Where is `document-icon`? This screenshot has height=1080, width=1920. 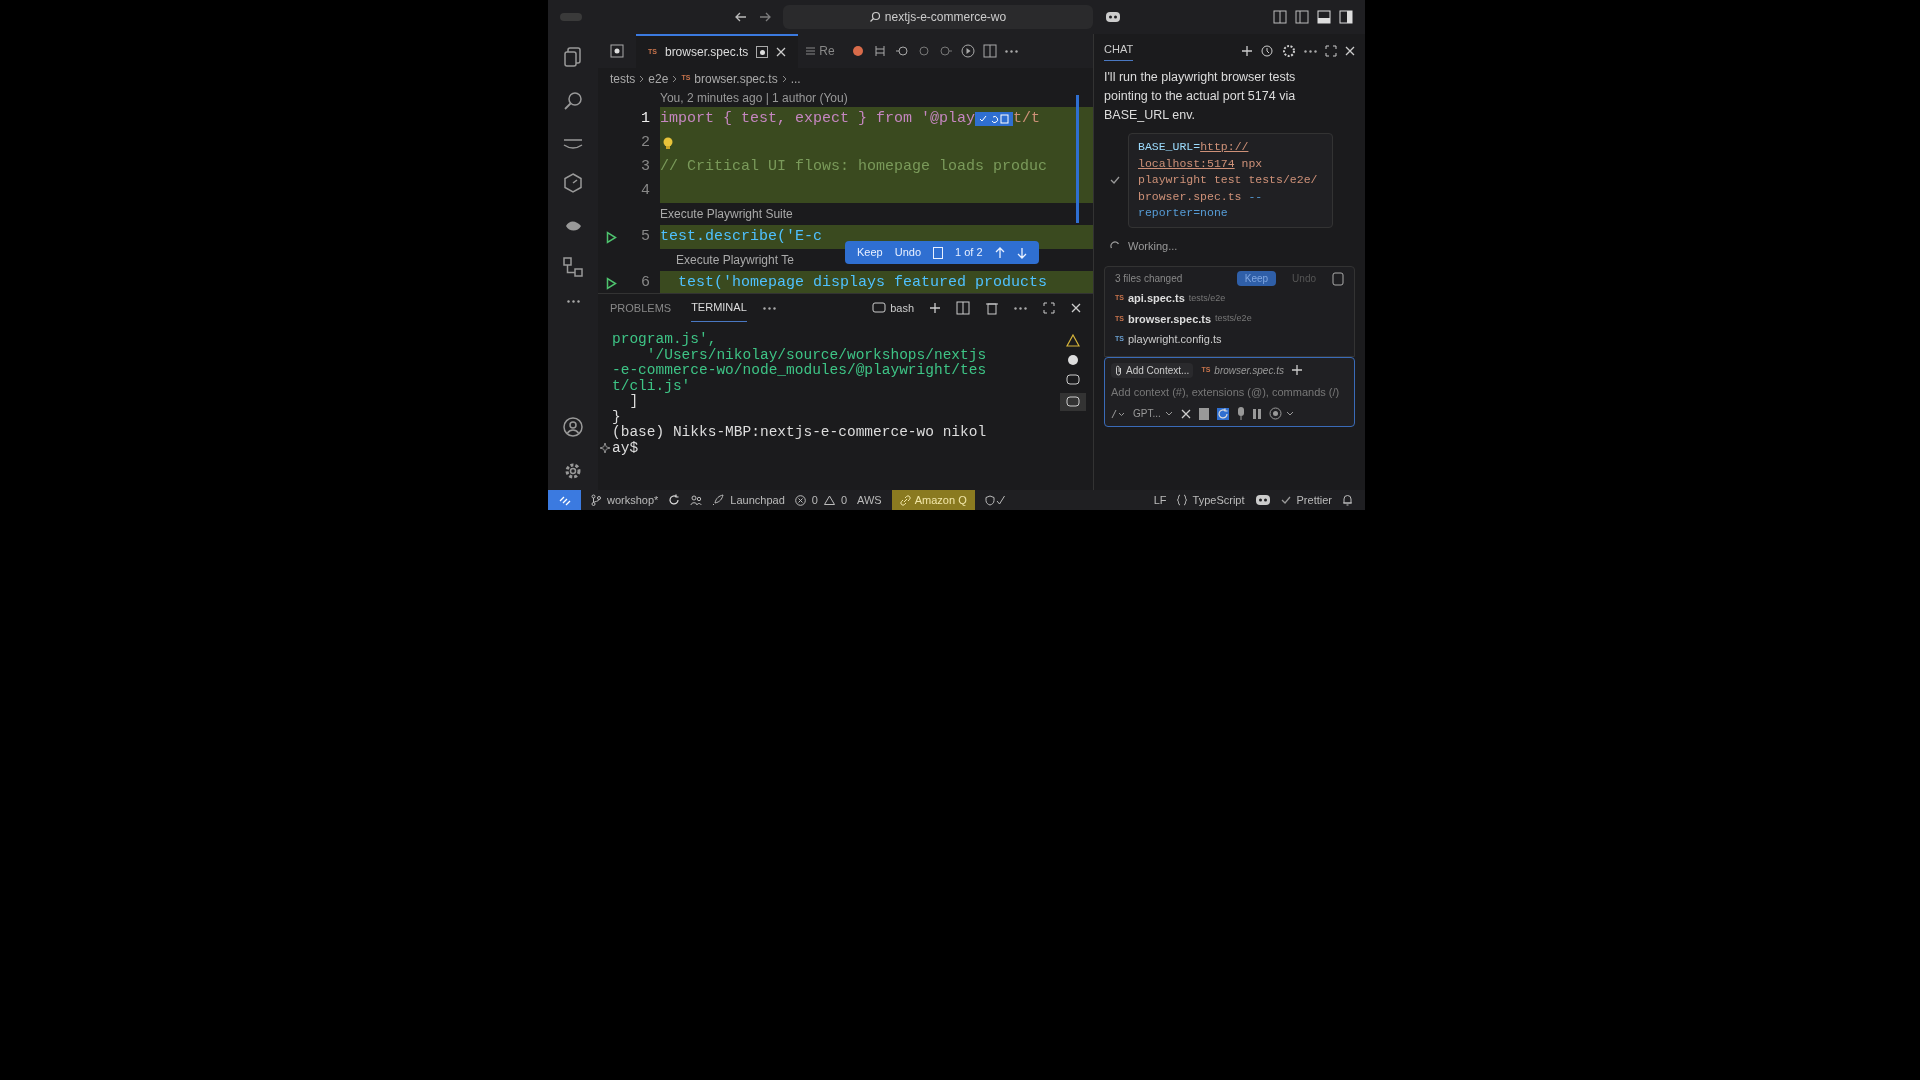
document-icon is located at coordinates (1203, 413).